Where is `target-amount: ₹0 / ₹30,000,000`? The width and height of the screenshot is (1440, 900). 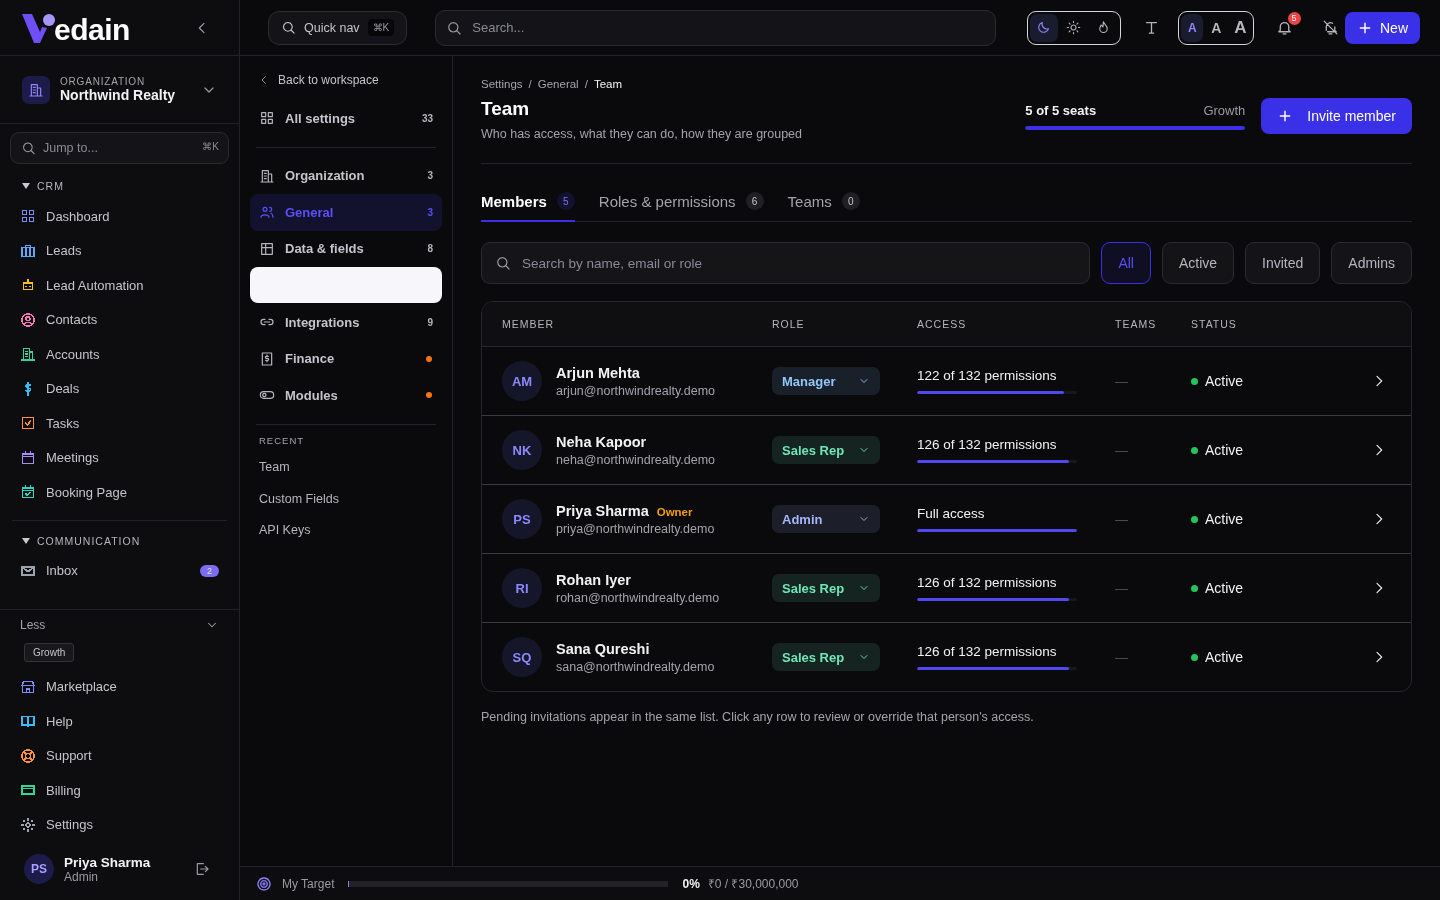
target-amount: ₹0 / ₹30,000,000 is located at coordinates (753, 884).